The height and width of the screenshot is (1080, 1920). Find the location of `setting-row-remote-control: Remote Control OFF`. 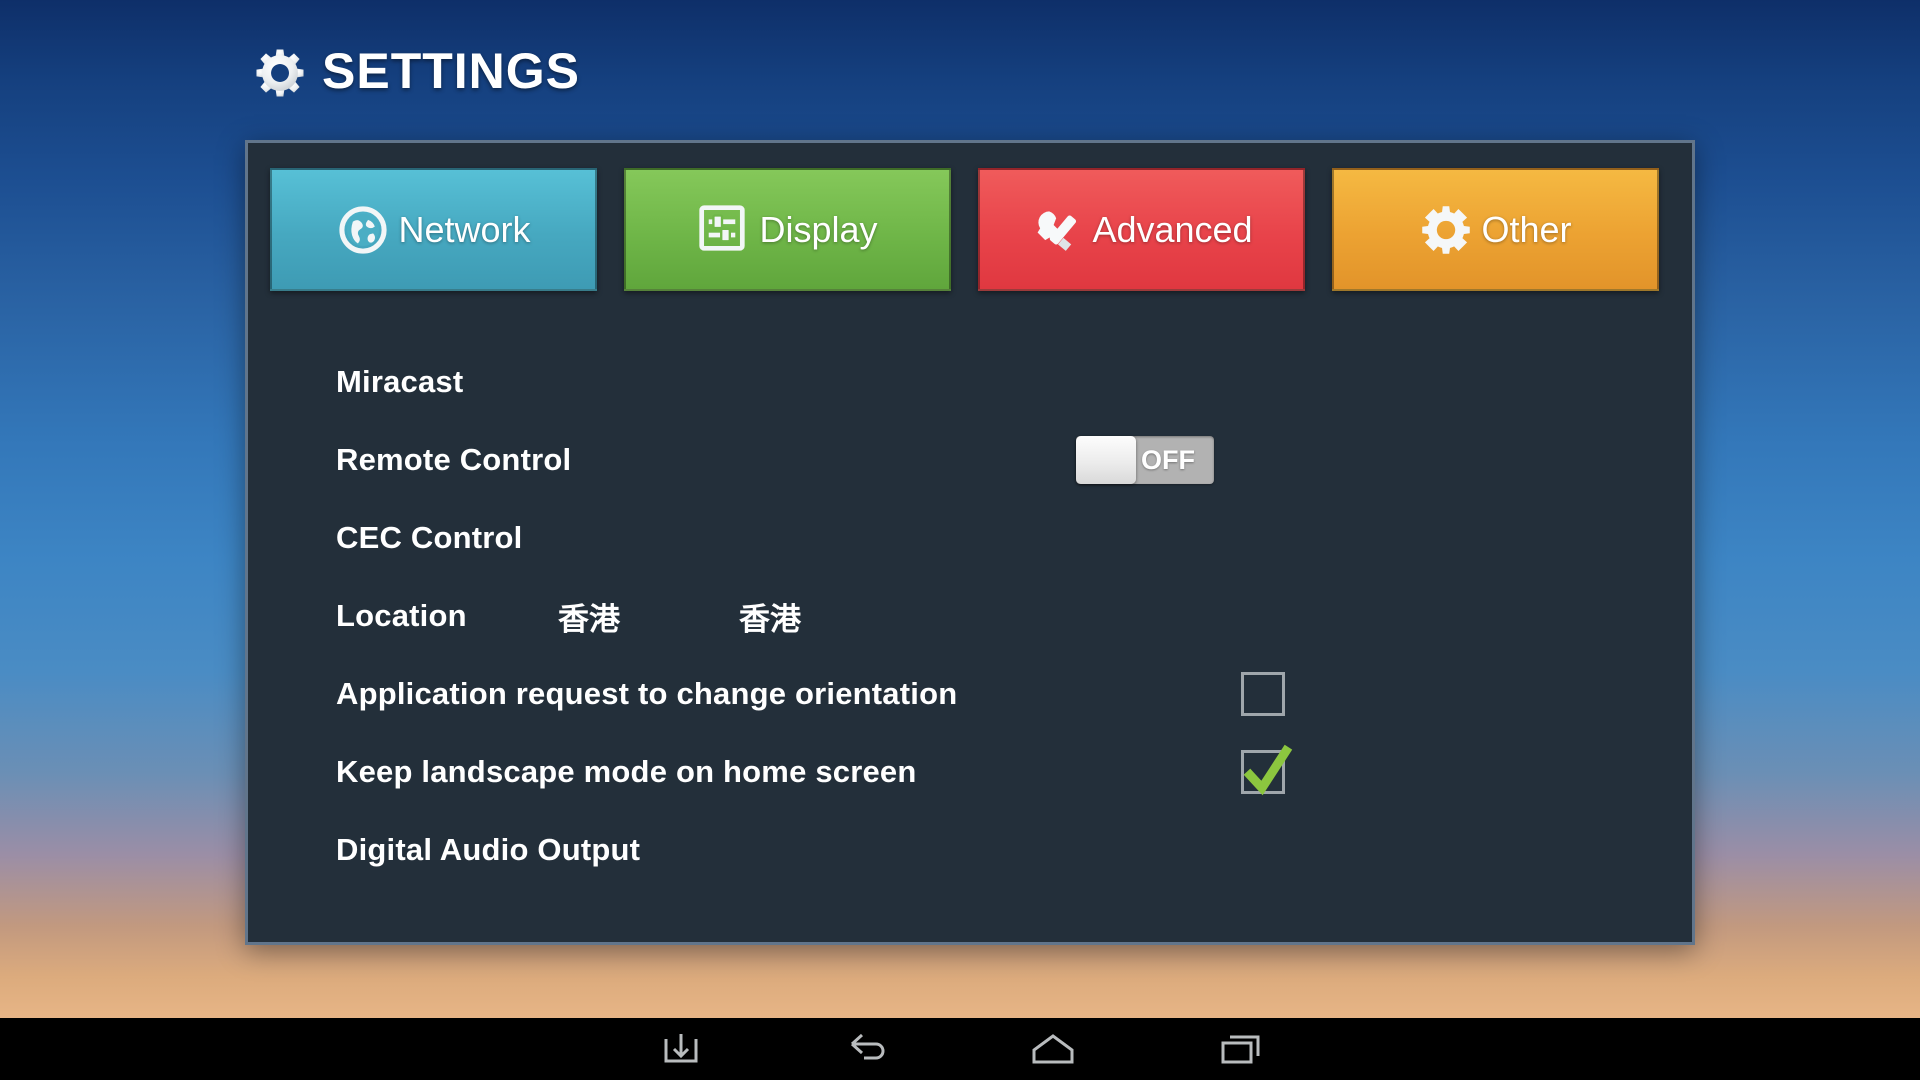

setting-row-remote-control: Remote Control OFF is located at coordinates (981, 460).